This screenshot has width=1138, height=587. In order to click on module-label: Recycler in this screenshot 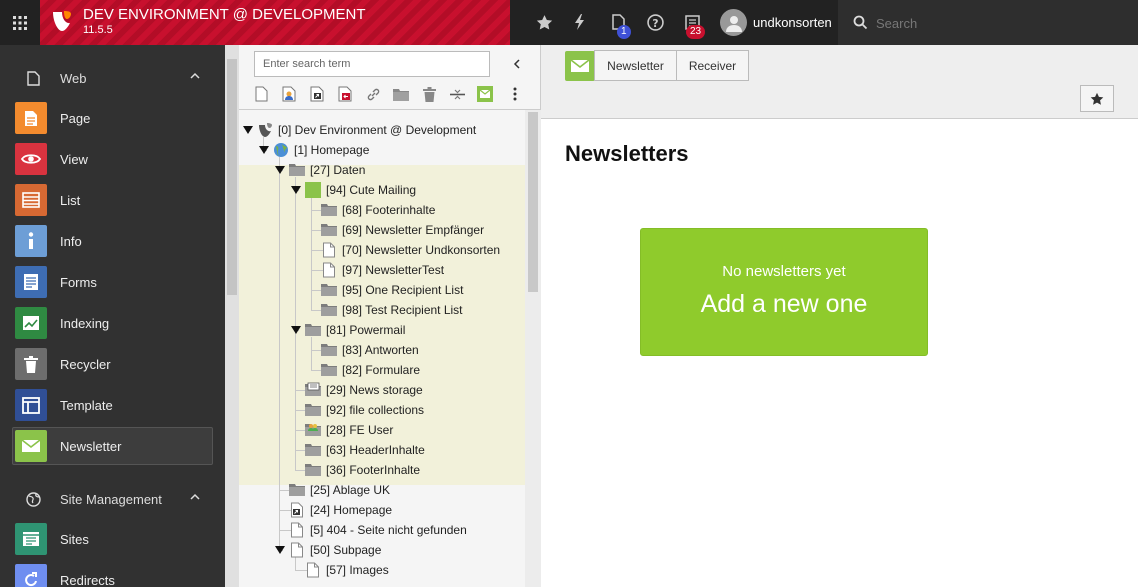, I will do `click(85, 364)`.